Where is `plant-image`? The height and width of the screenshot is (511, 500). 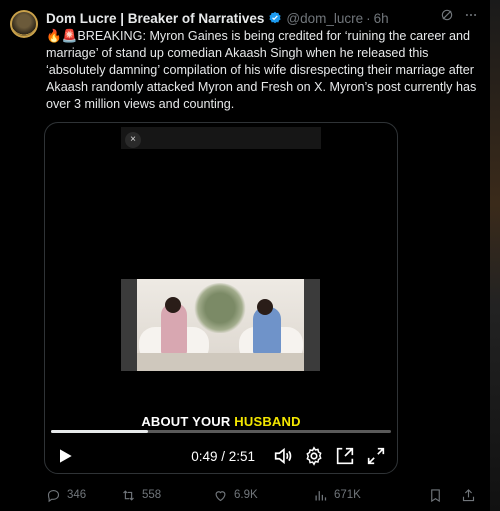
plant-image is located at coordinates (220, 308).